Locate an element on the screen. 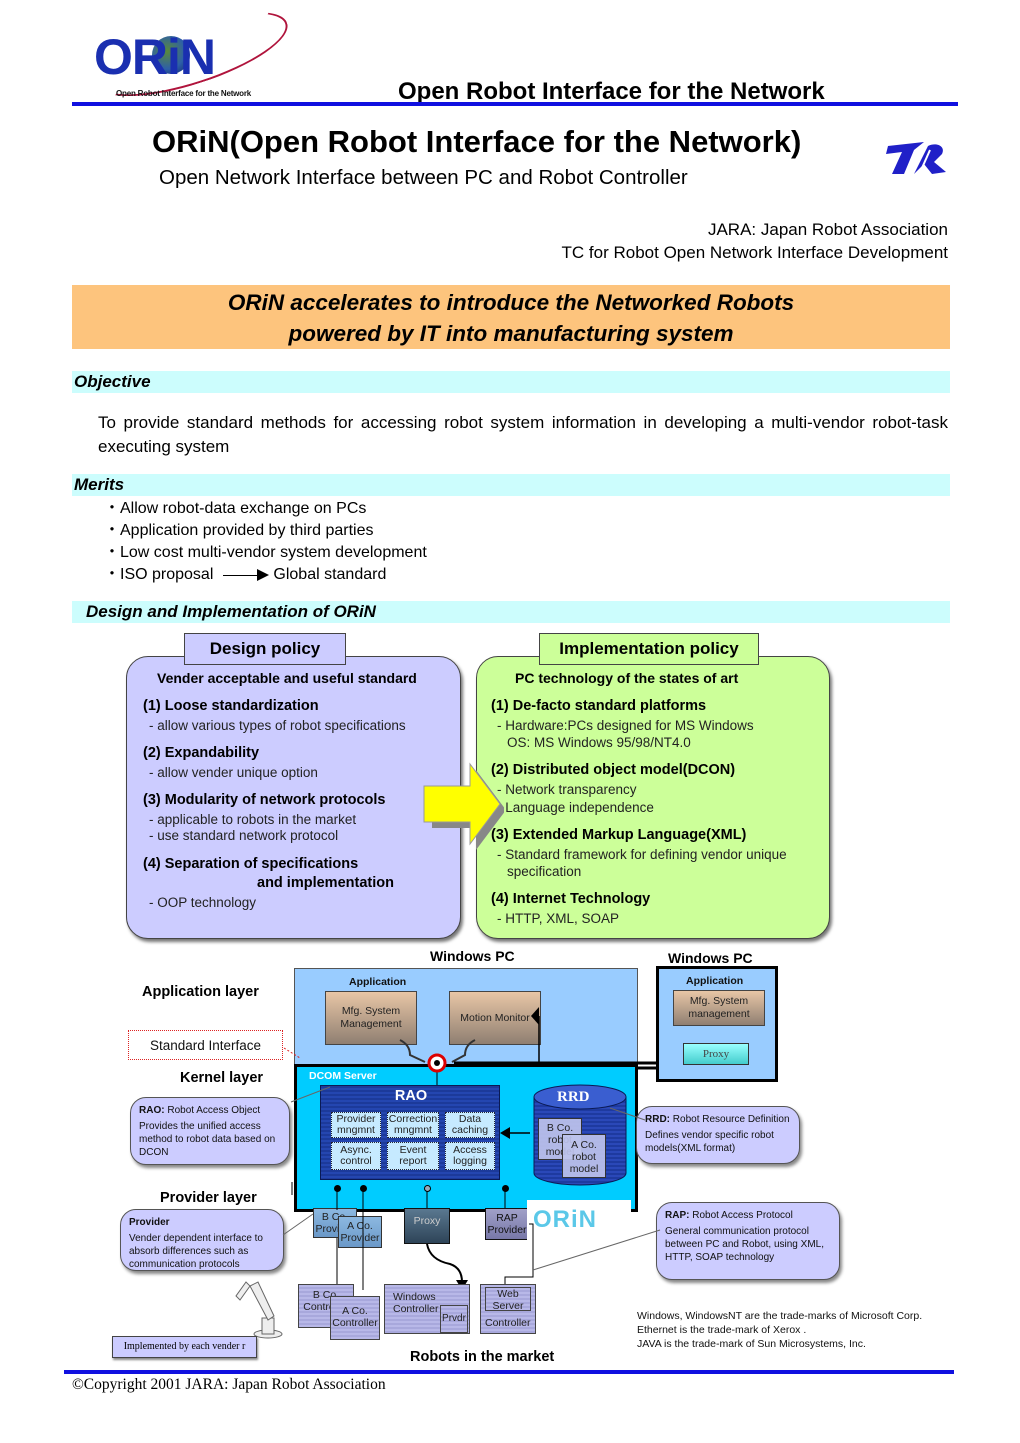 The width and height of the screenshot is (1020, 1443). impl-item-title: (2) Distributed object model(DCON) is located at coordinates (613, 770).